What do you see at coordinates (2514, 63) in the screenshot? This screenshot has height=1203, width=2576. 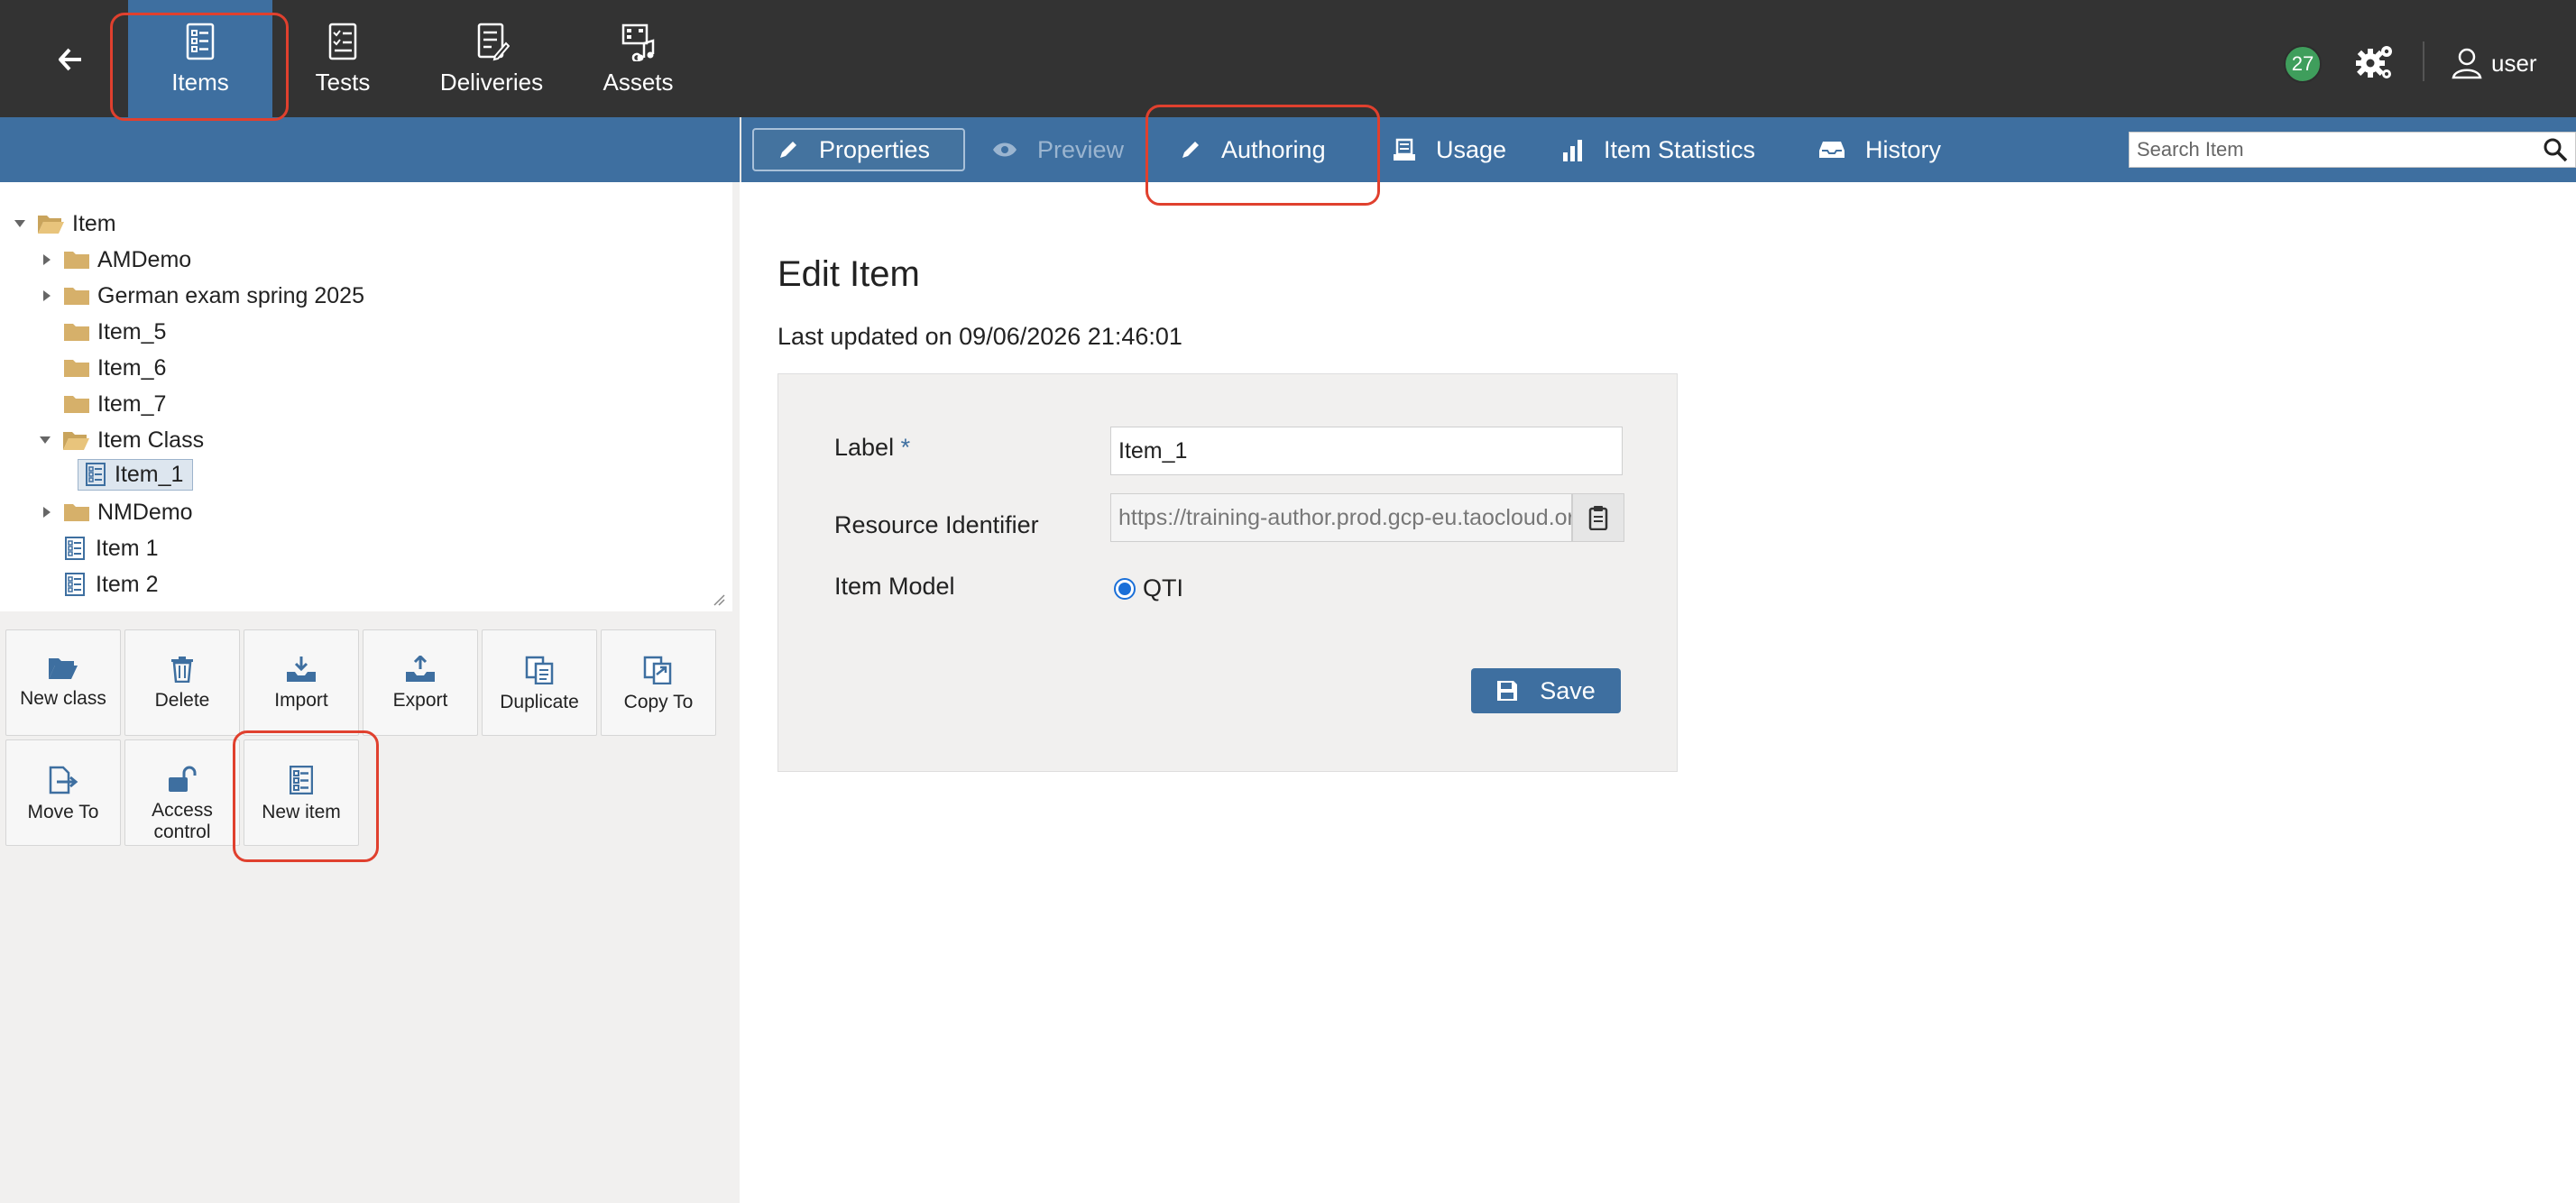 I see `user-label: user` at bounding box center [2514, 63].